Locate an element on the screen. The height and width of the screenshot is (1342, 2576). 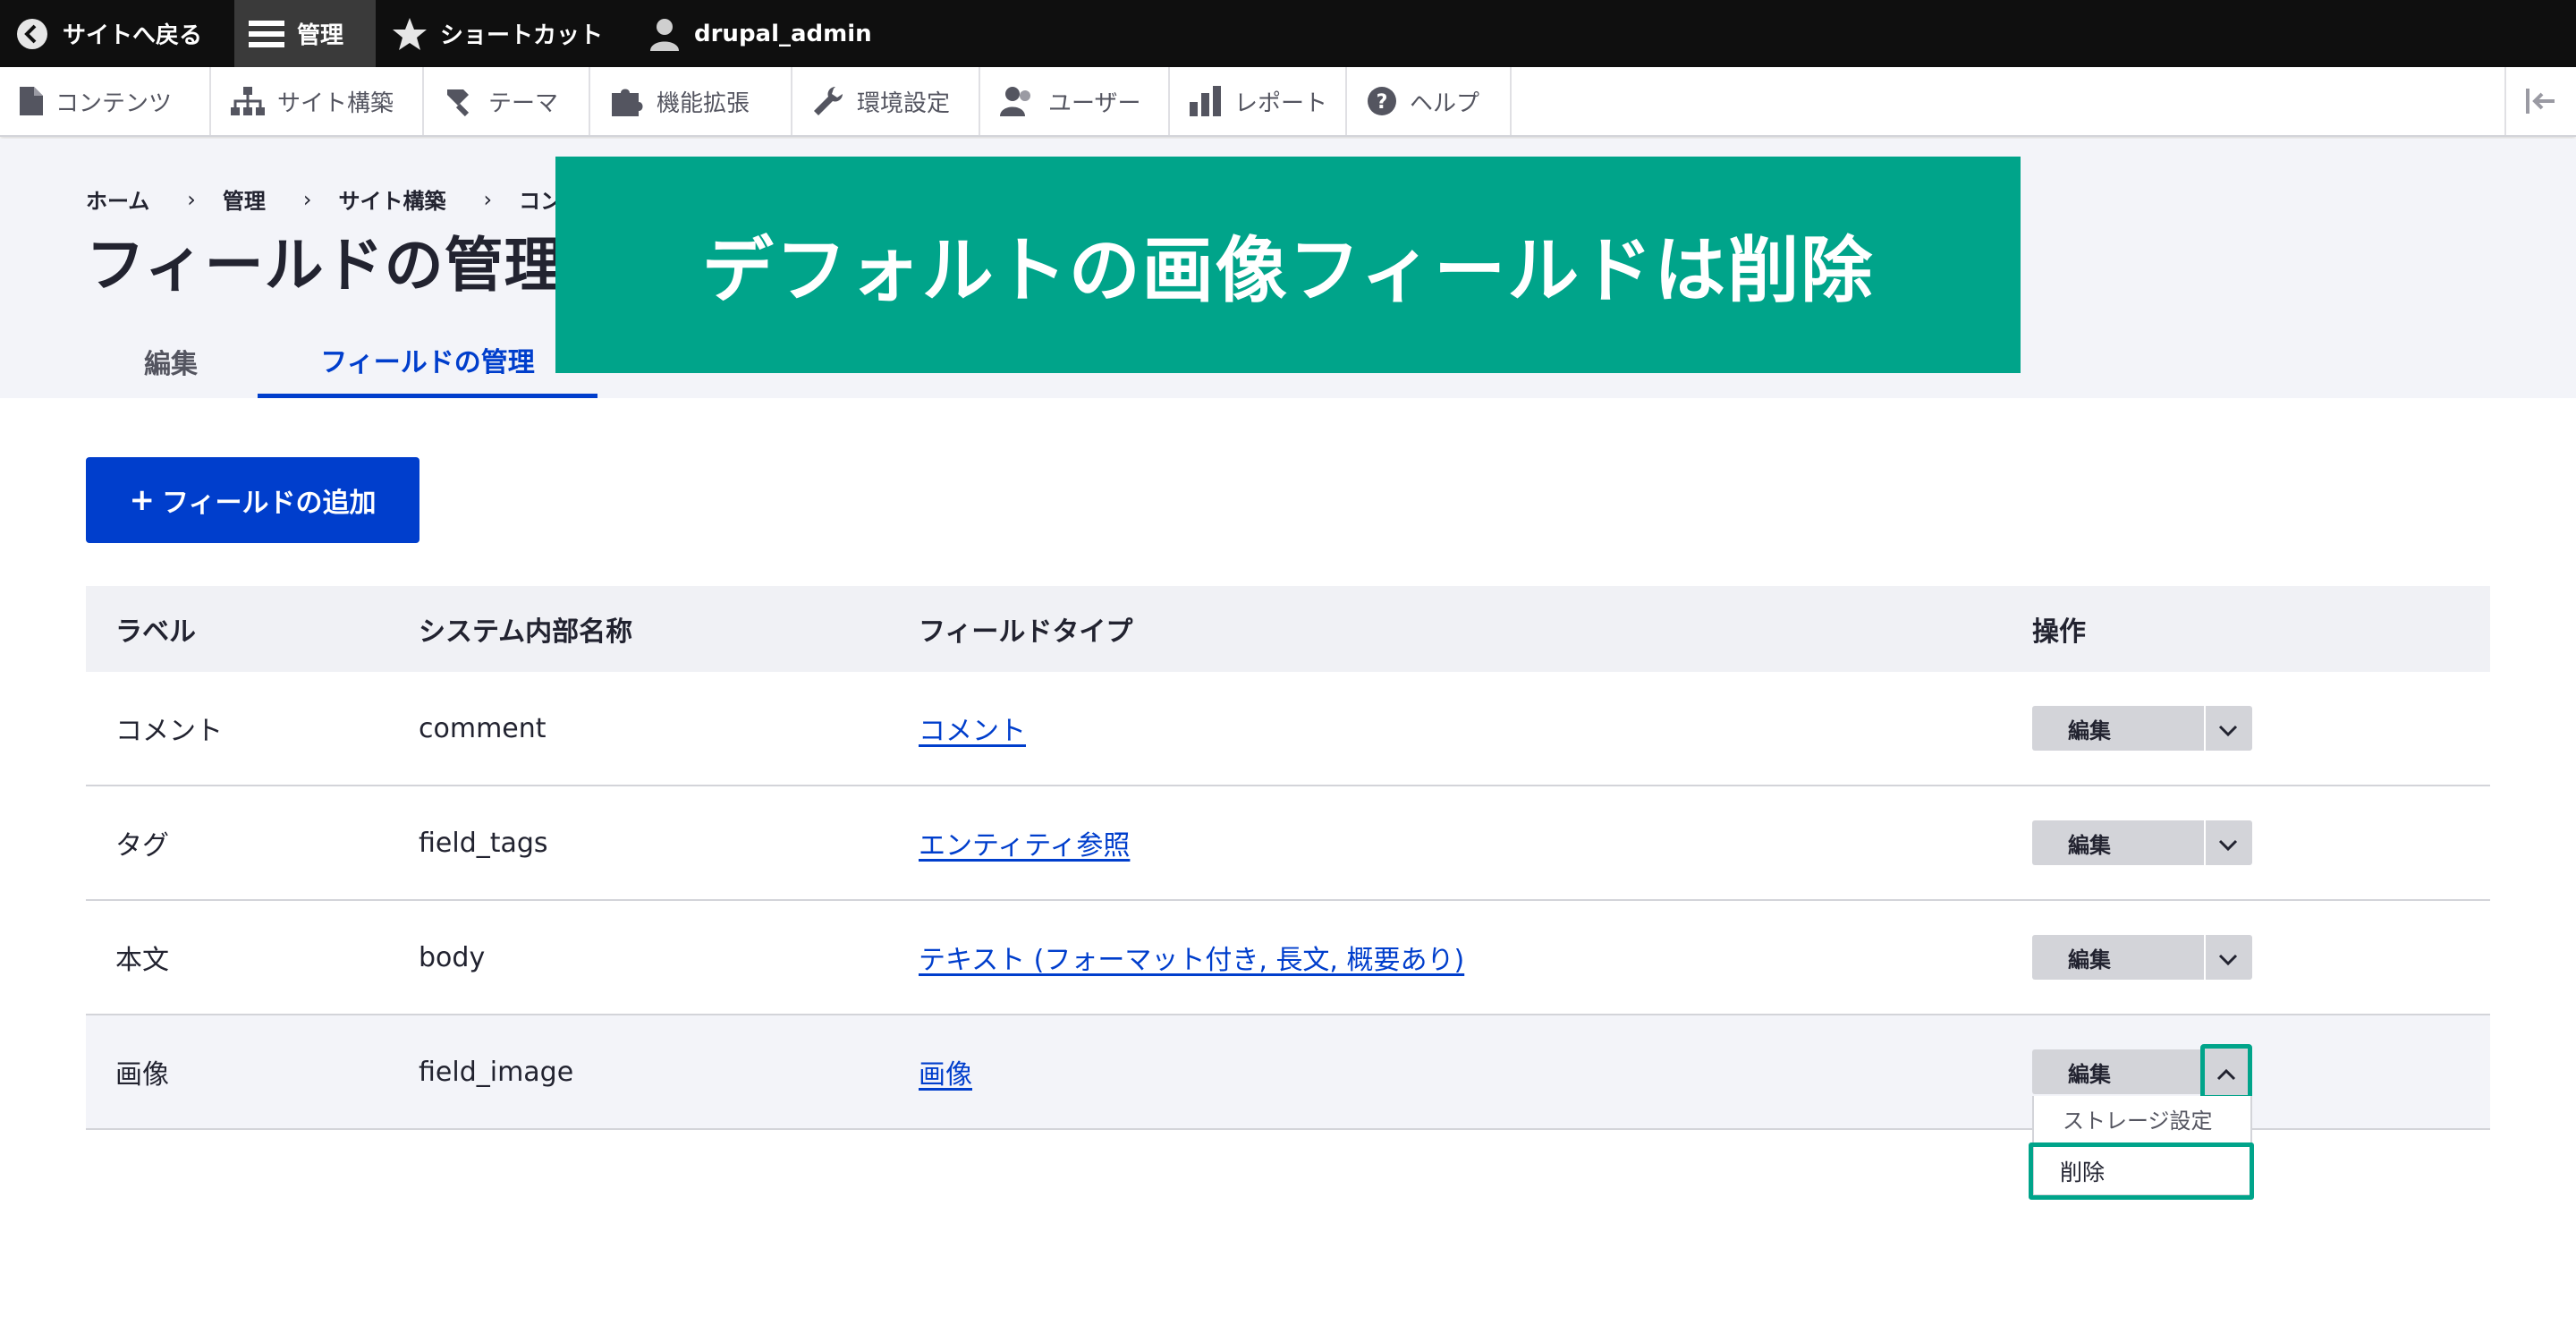
delete-link: 削除 is located at coordinates (2141, 1171).